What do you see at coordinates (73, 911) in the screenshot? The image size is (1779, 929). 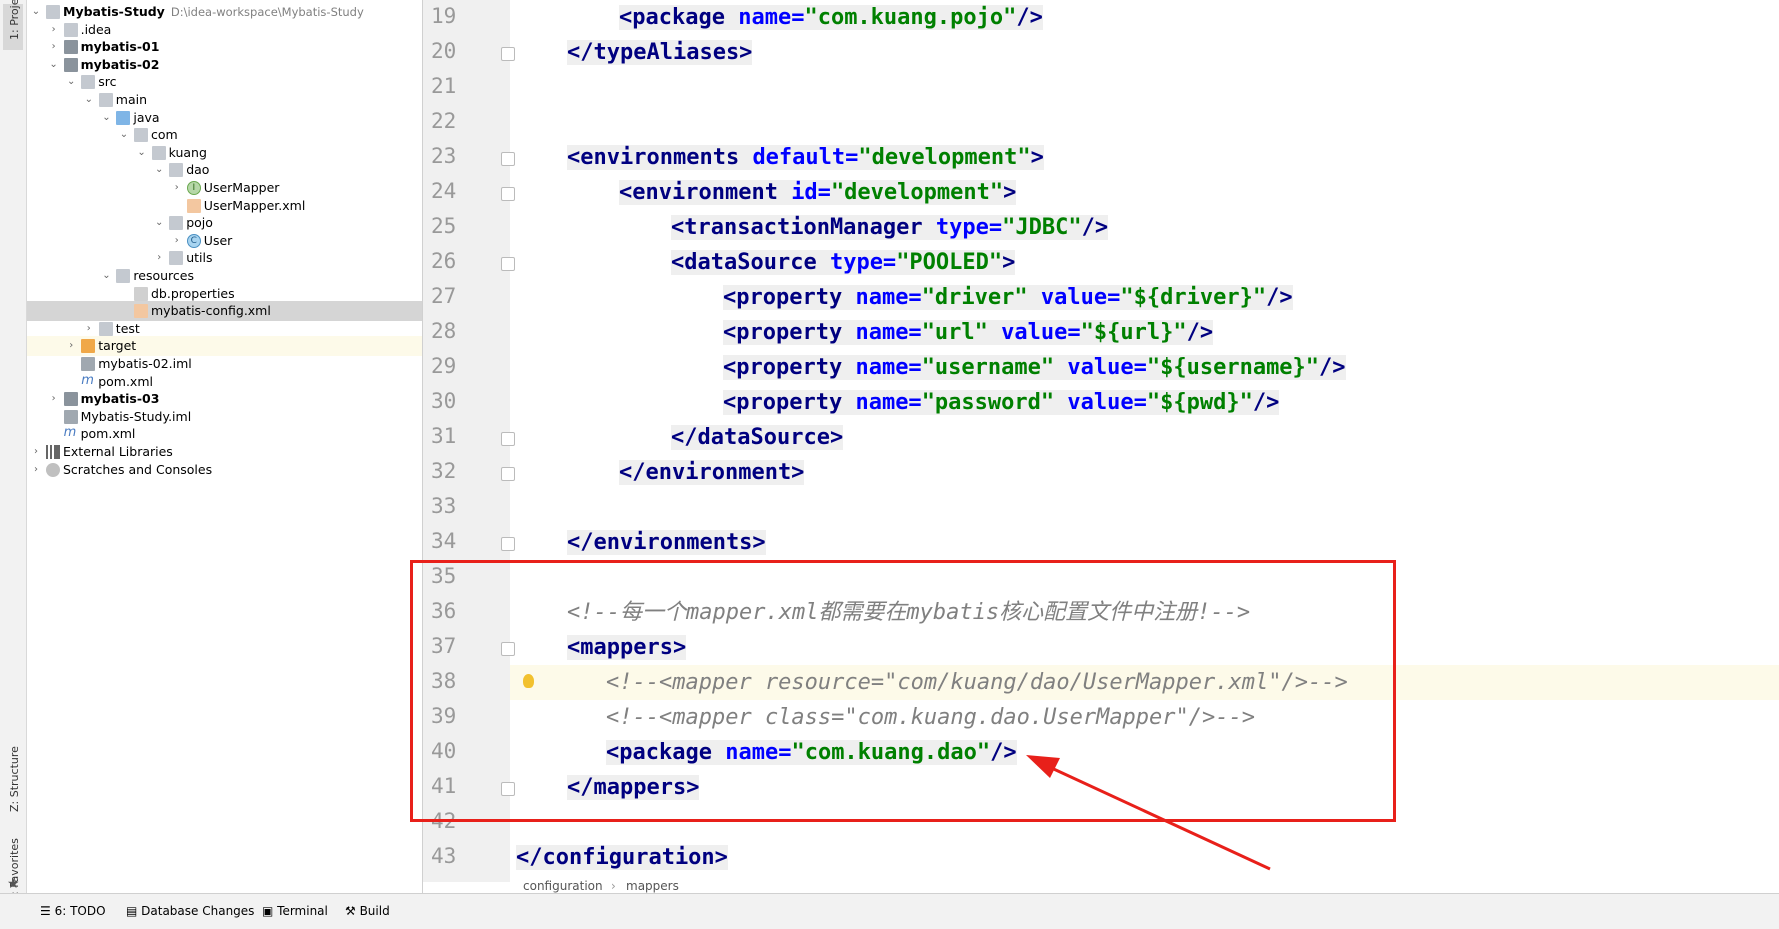 I see `todo-tab: ☰ 6: TODO` at bounding box center [73, 911].